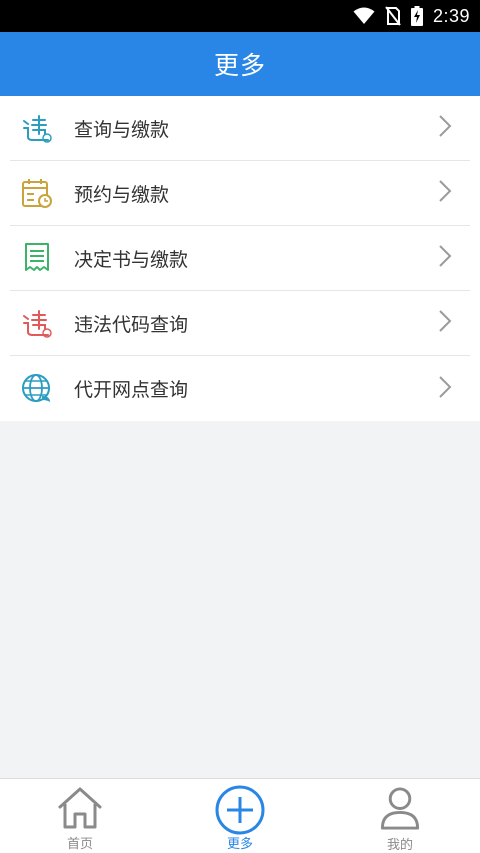 This screenshot has width=480, height=853. What do you see at coordinates (131, 390) in the screenshot?
I see `menu-item-label: 代开网点查询` at bounding box center [131, 390].